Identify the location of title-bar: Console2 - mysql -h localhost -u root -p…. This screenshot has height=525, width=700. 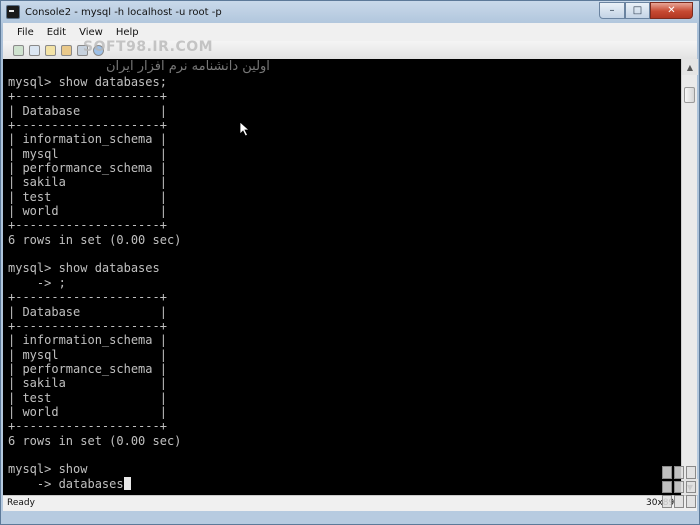
(350, 12).